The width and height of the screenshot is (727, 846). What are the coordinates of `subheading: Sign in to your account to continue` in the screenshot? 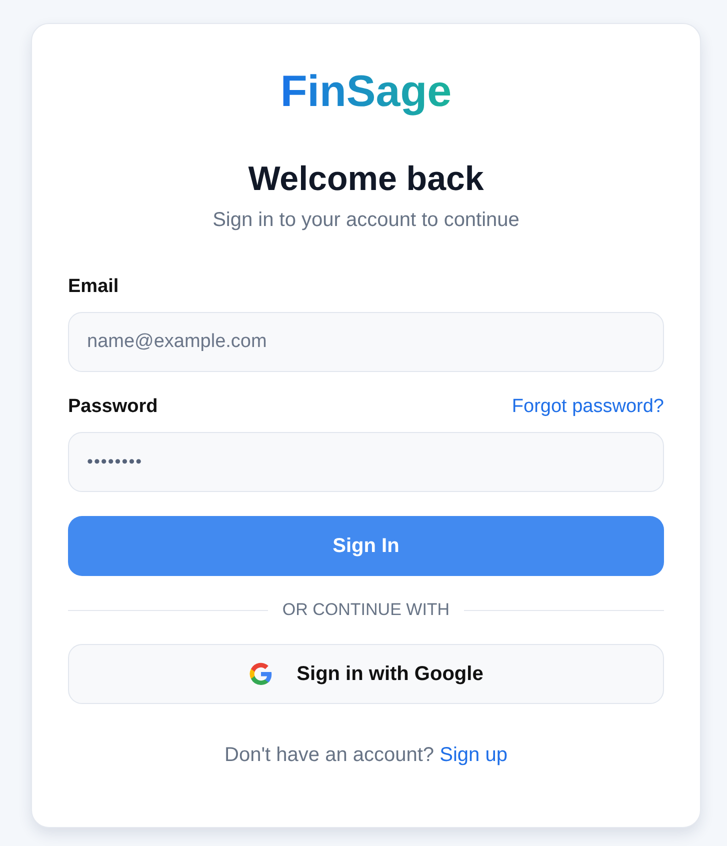 It's located at (366, 220).